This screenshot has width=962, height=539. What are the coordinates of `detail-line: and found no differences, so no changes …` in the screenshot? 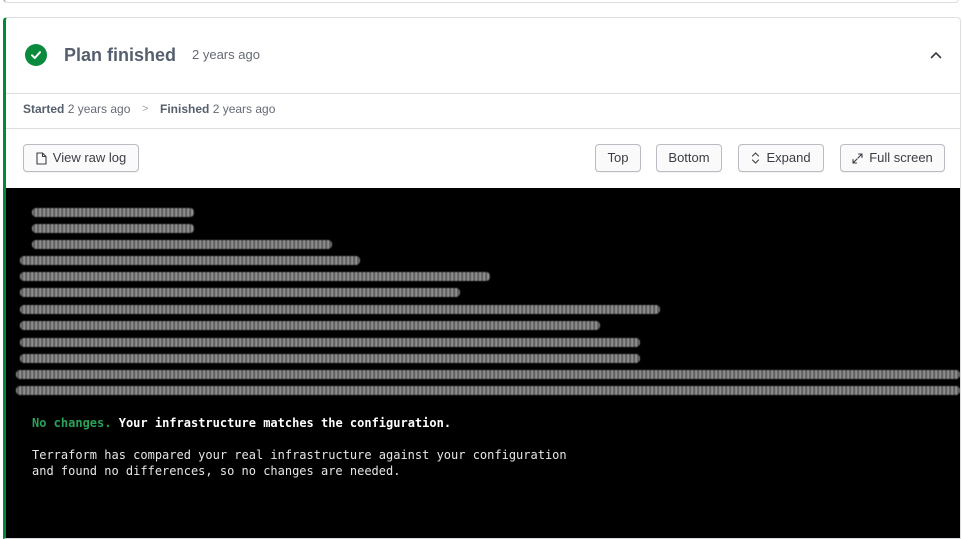 It's located at (216, 471).